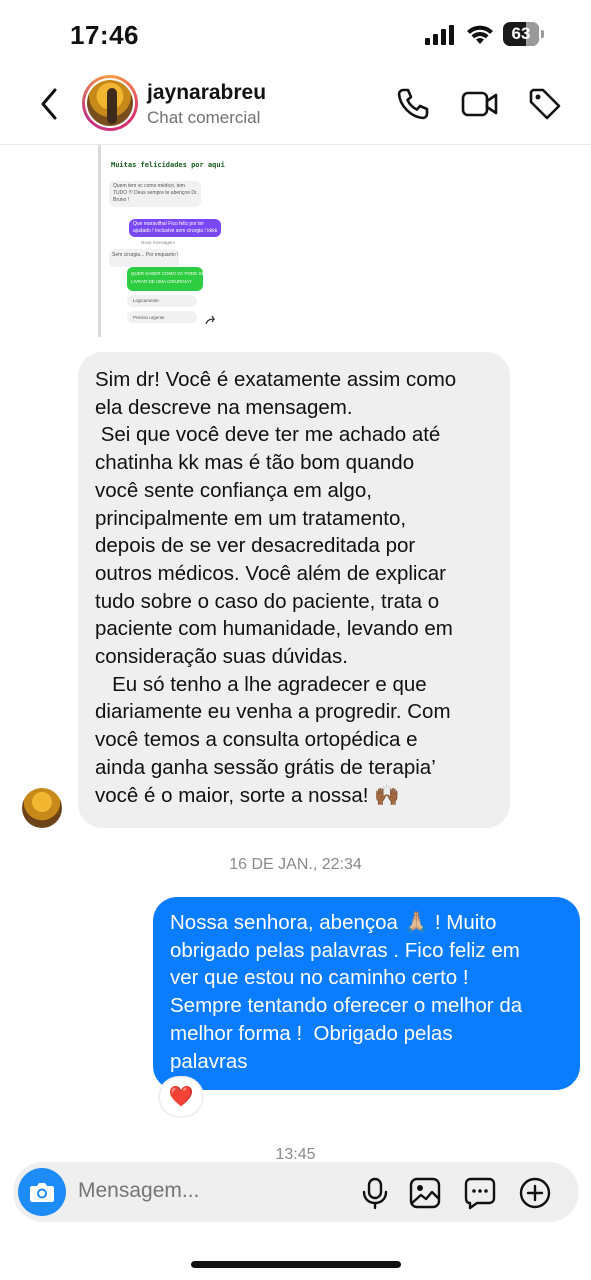 The height and width of the screenshot is (1280, 591). I want to click on message-composer, so click(296, 1192).